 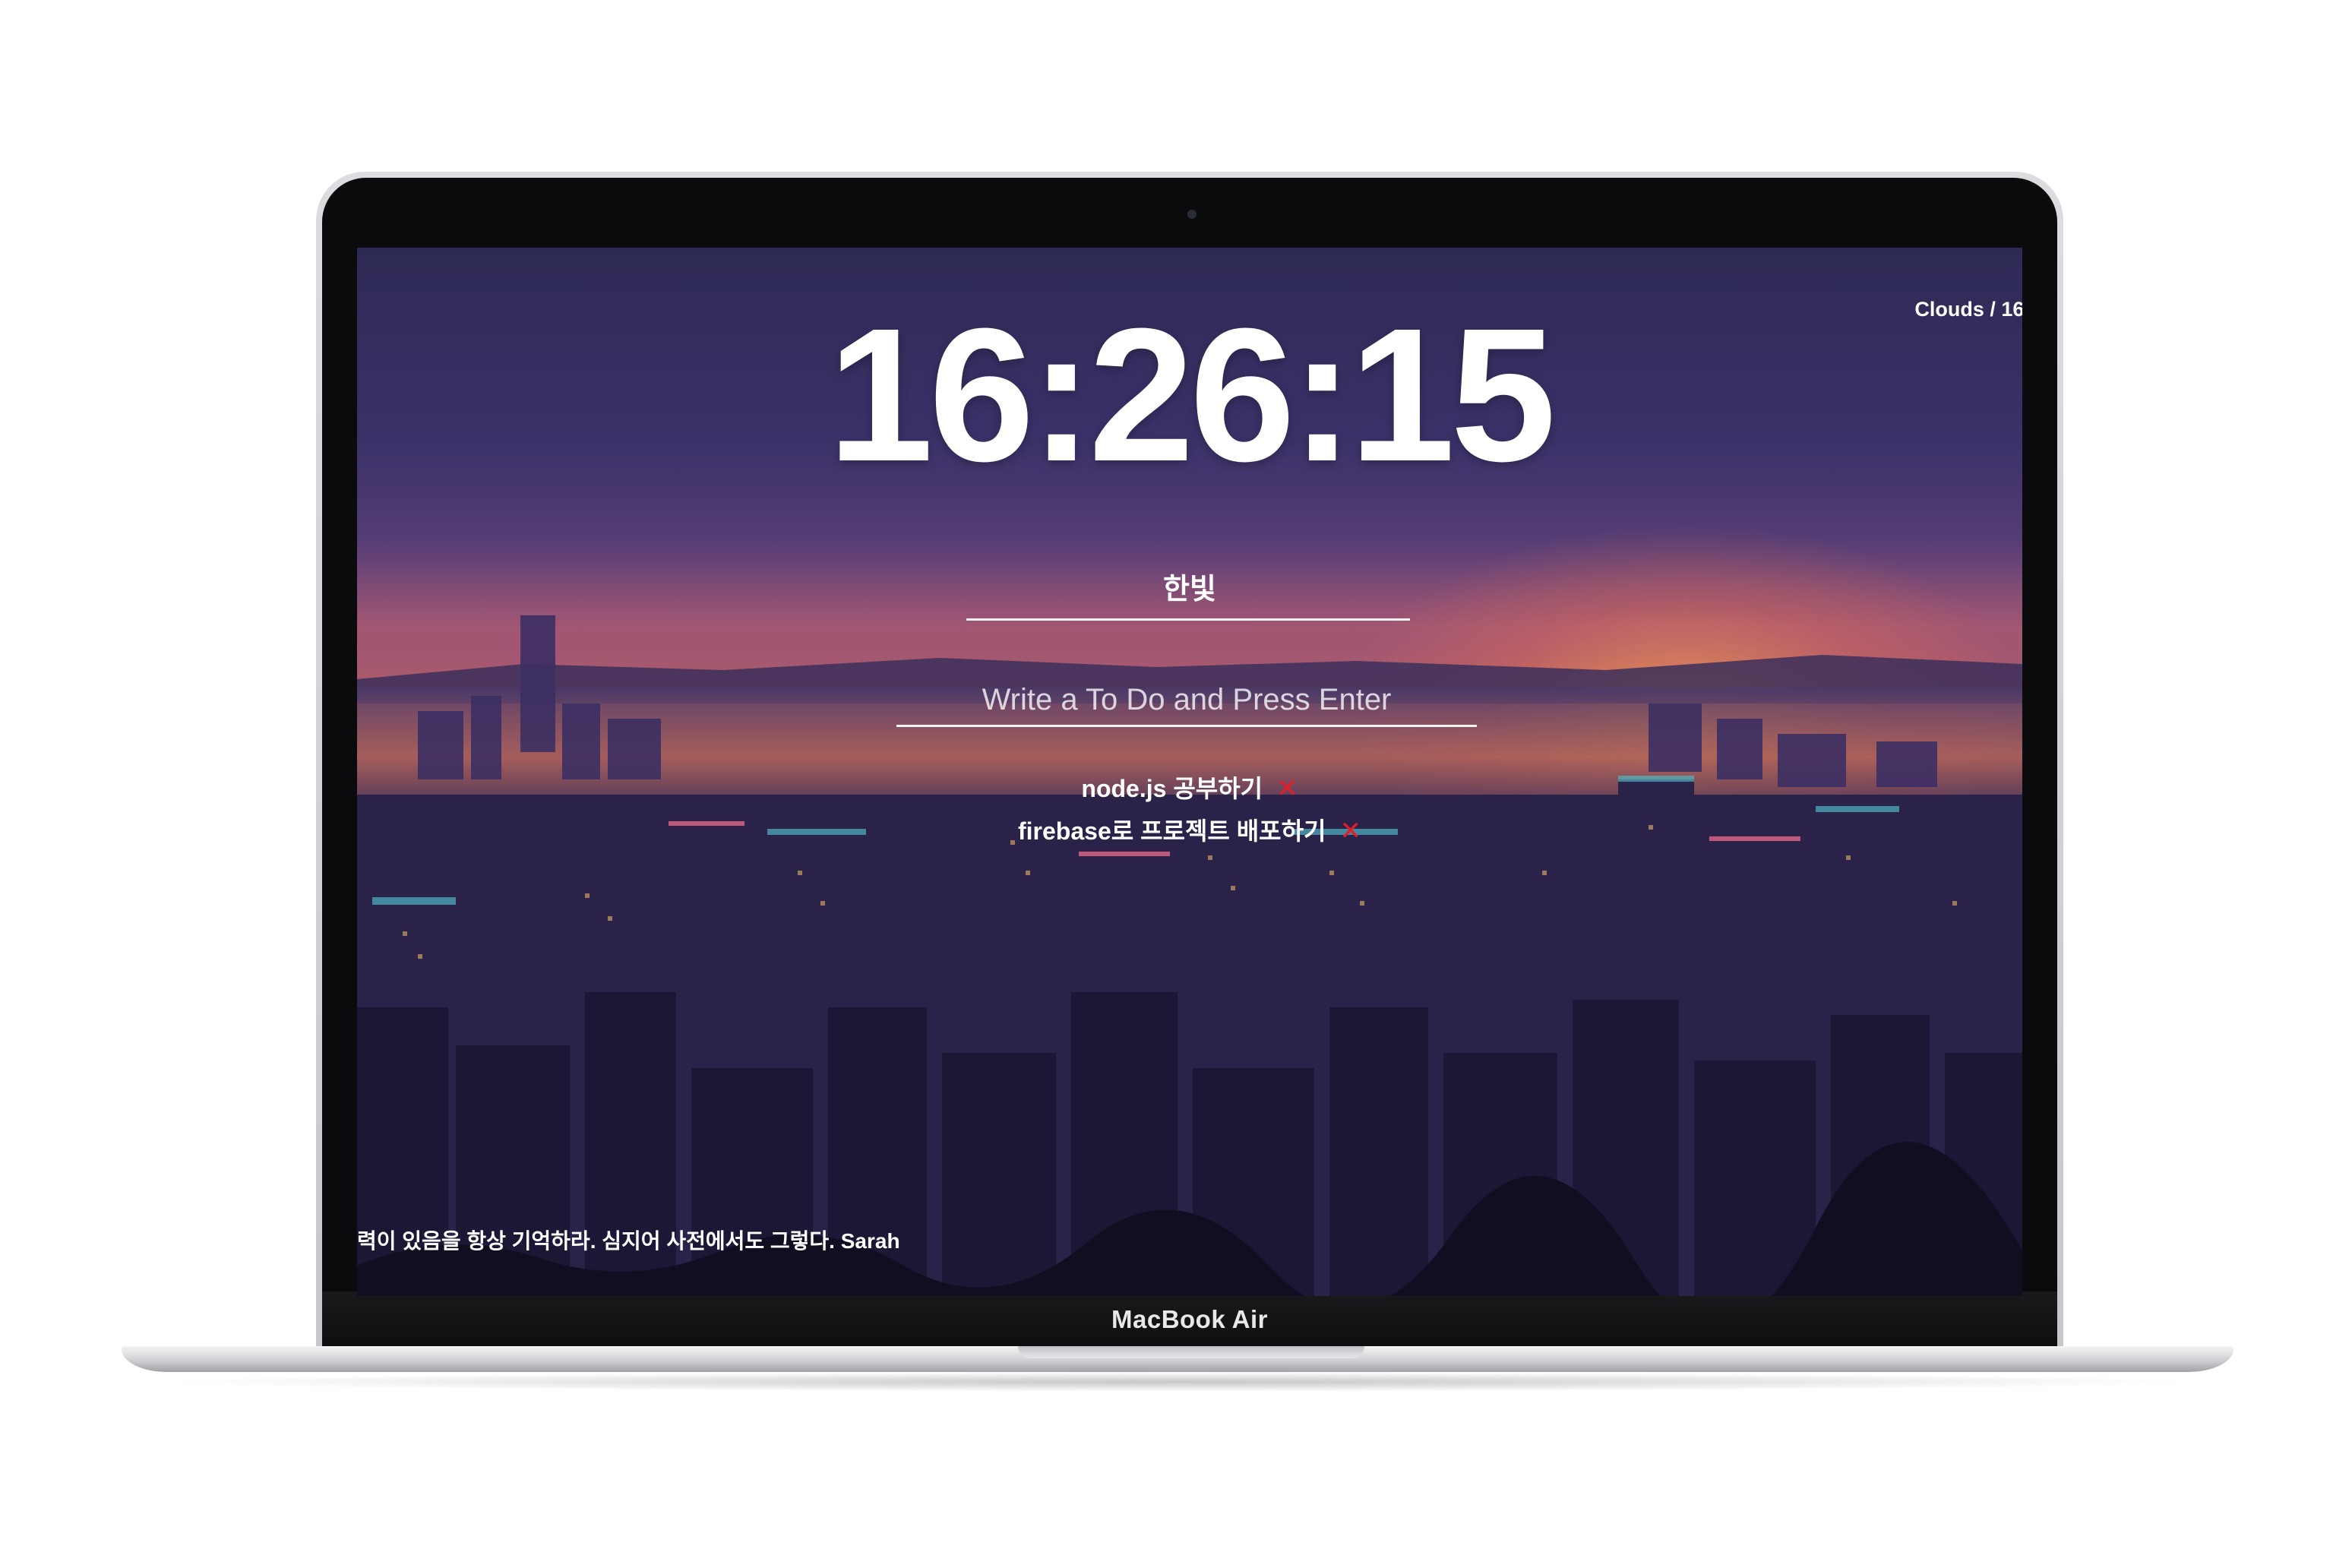 I want to click on name-underline, so click(x=1188, y=620).